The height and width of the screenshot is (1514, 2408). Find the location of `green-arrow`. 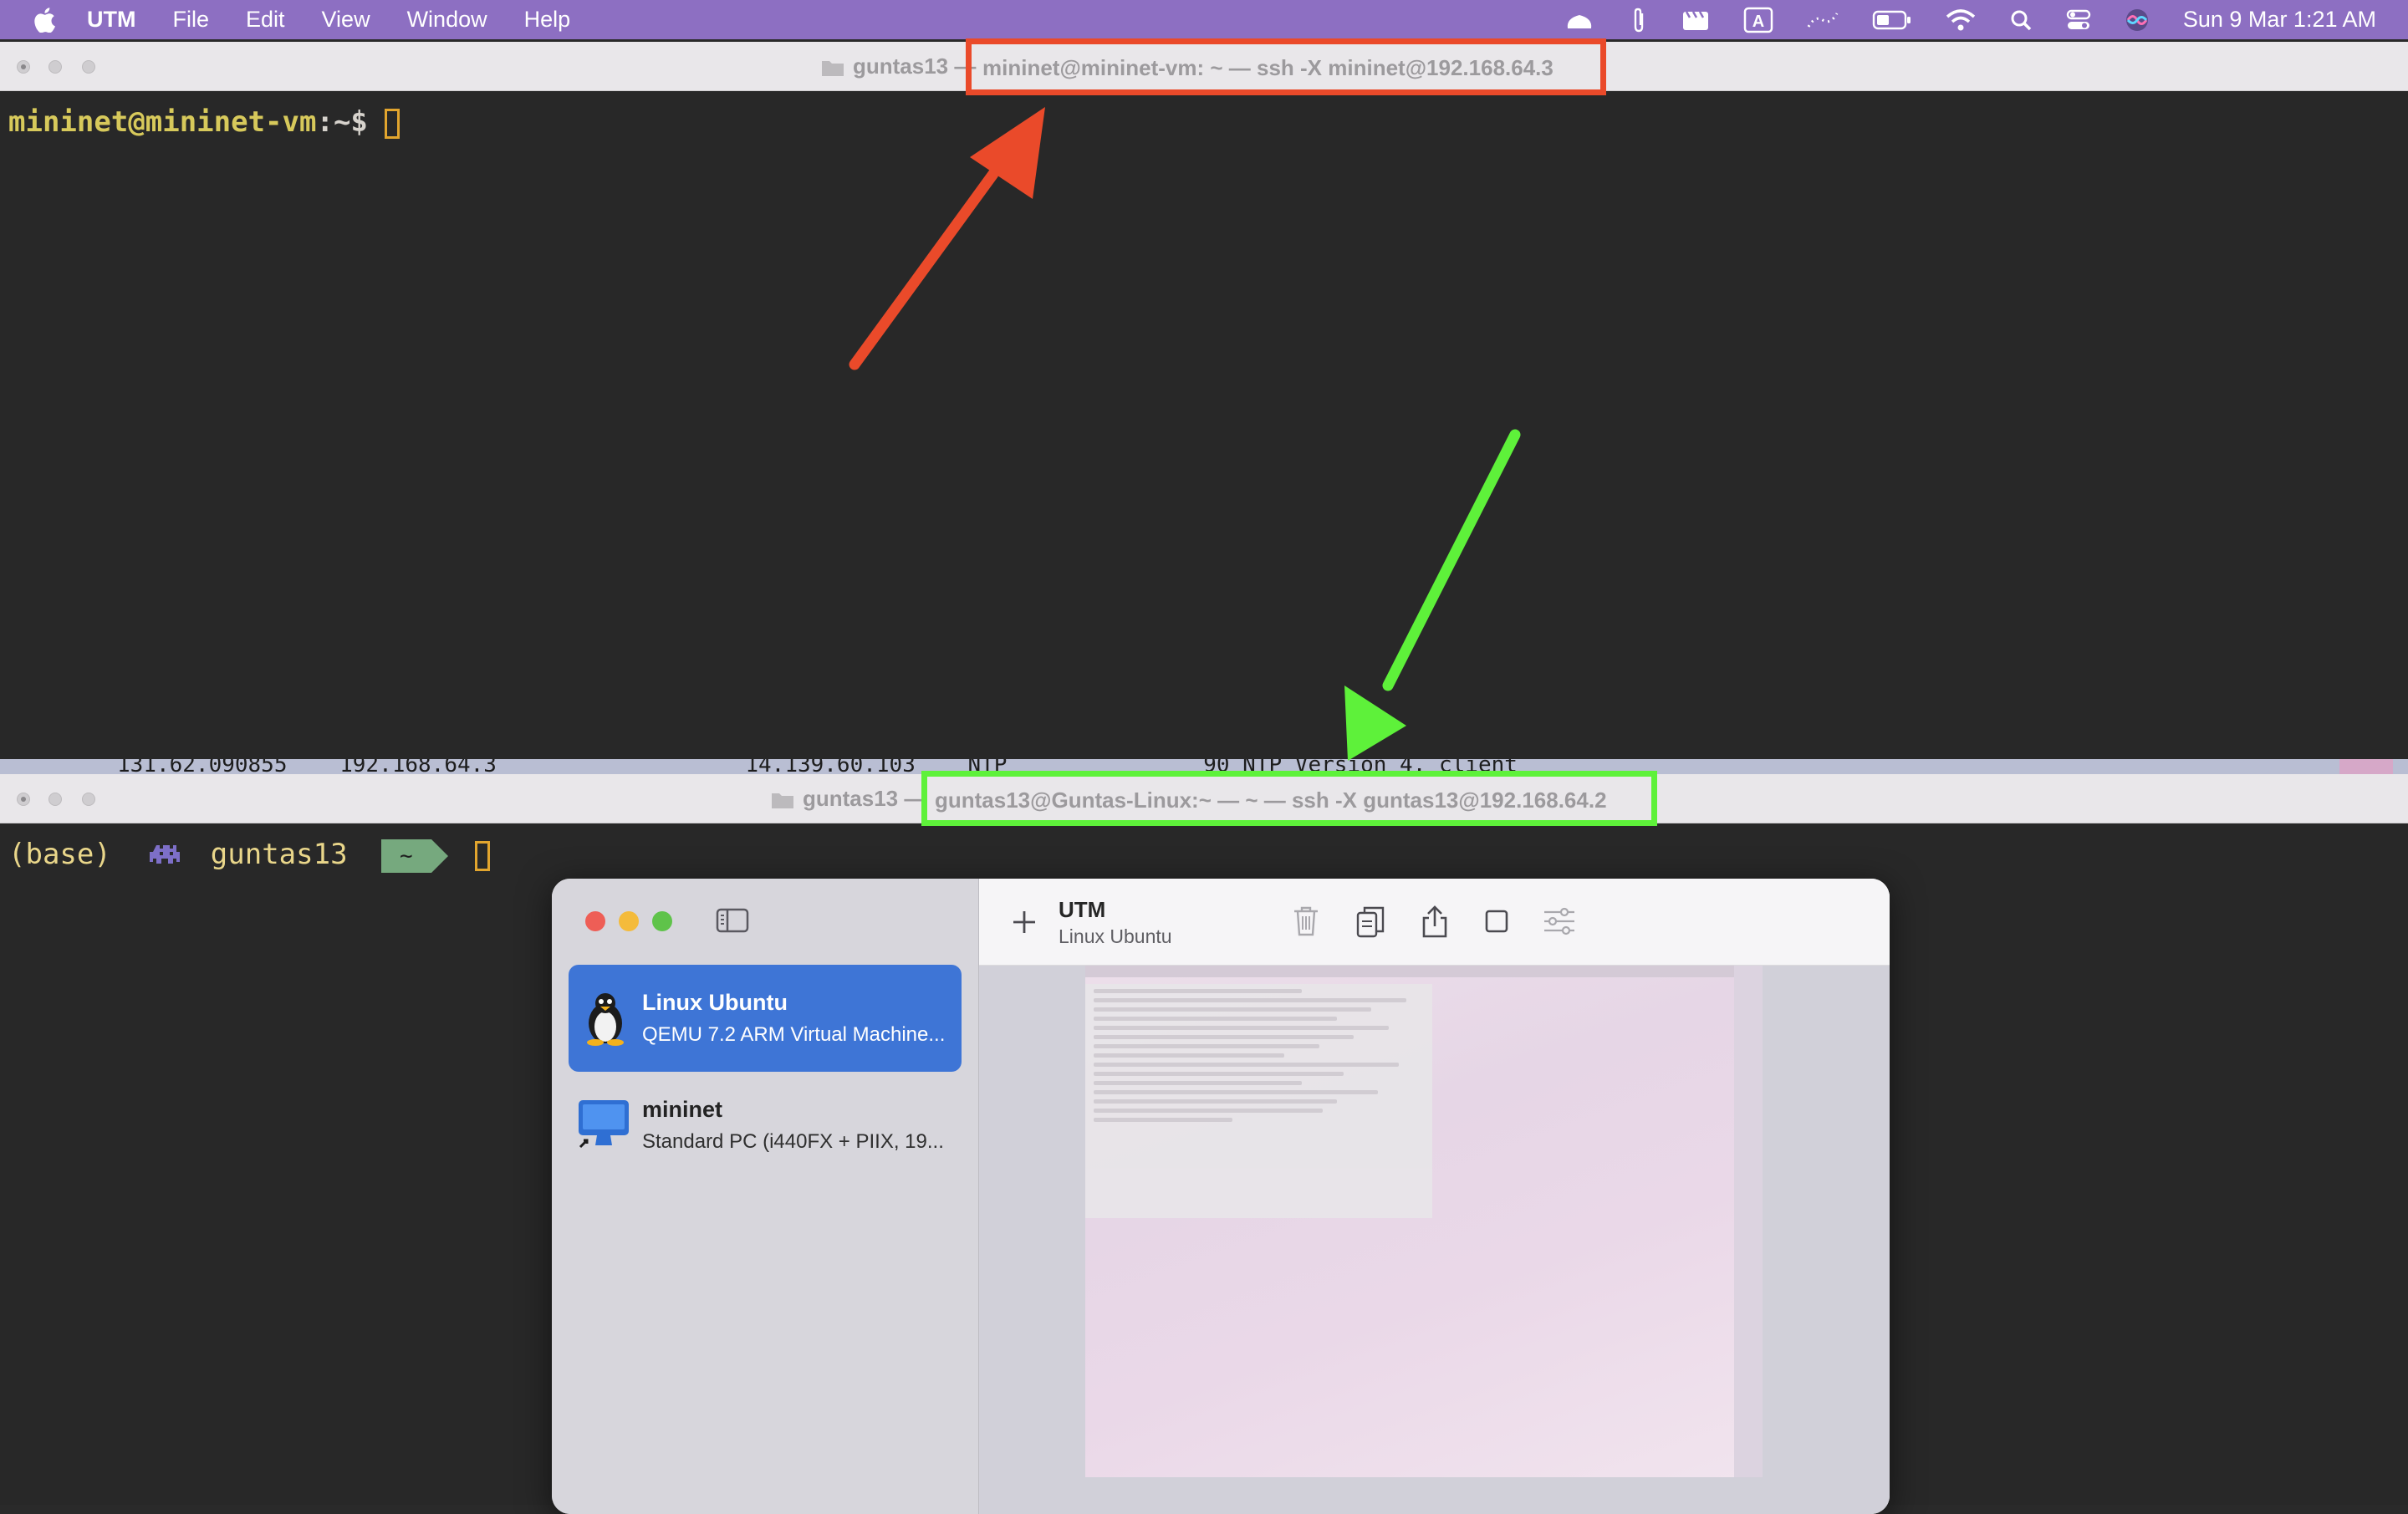

green-arrow is located at coordinates (1433, 595).